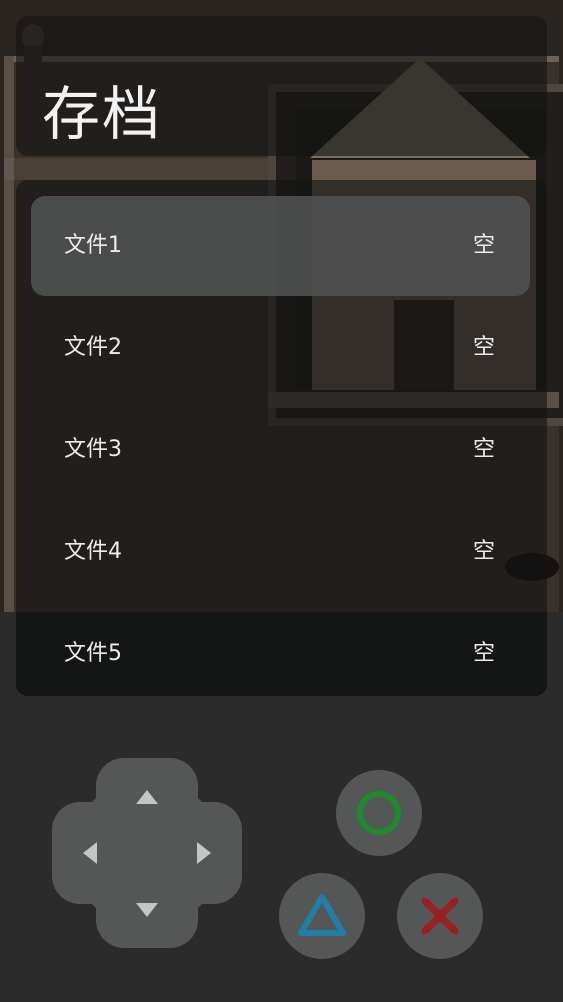 The width and height of the screenshot is (563, 1002). Describe the element at coordinates (9, 334) in the screenshot. I see `scene-wall` at that location.